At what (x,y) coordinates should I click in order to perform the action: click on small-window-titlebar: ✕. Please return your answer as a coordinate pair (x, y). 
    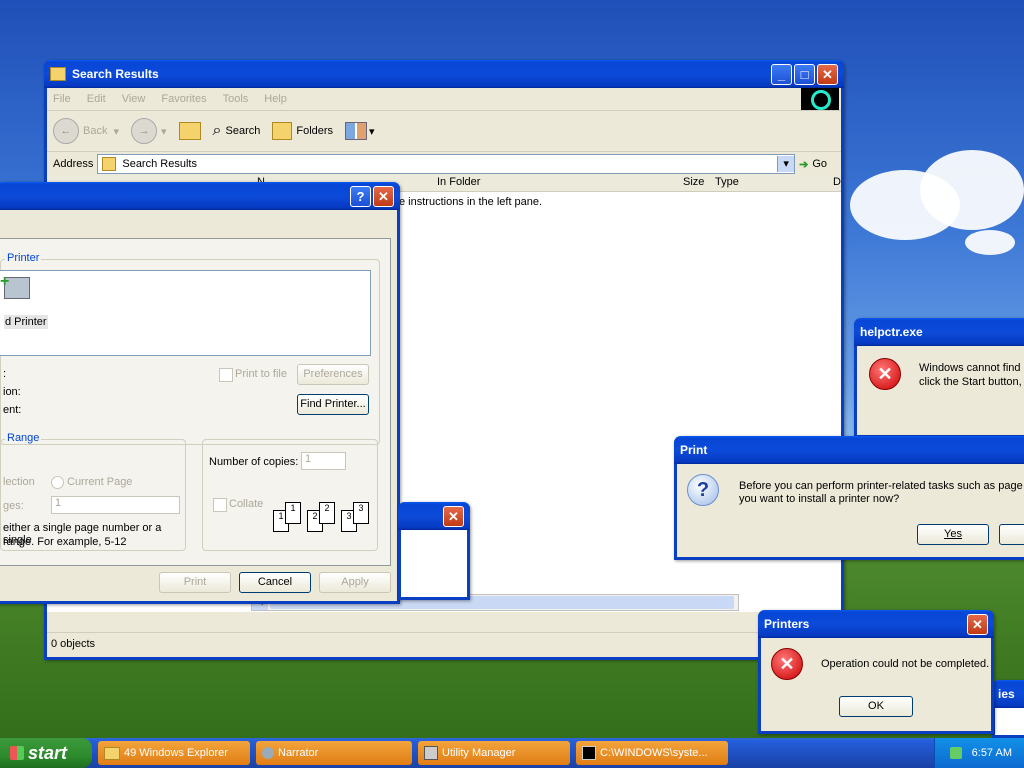
    Looking at the image, I should click on (434, 516).